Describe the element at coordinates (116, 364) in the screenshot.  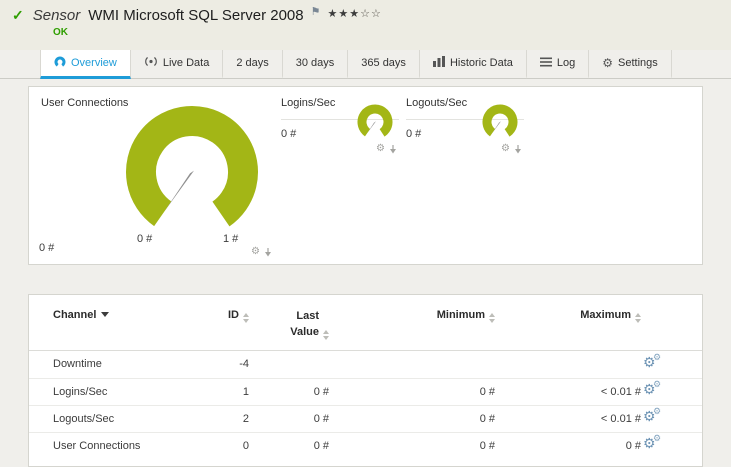
I see `channel-name: Downtime` at that location.